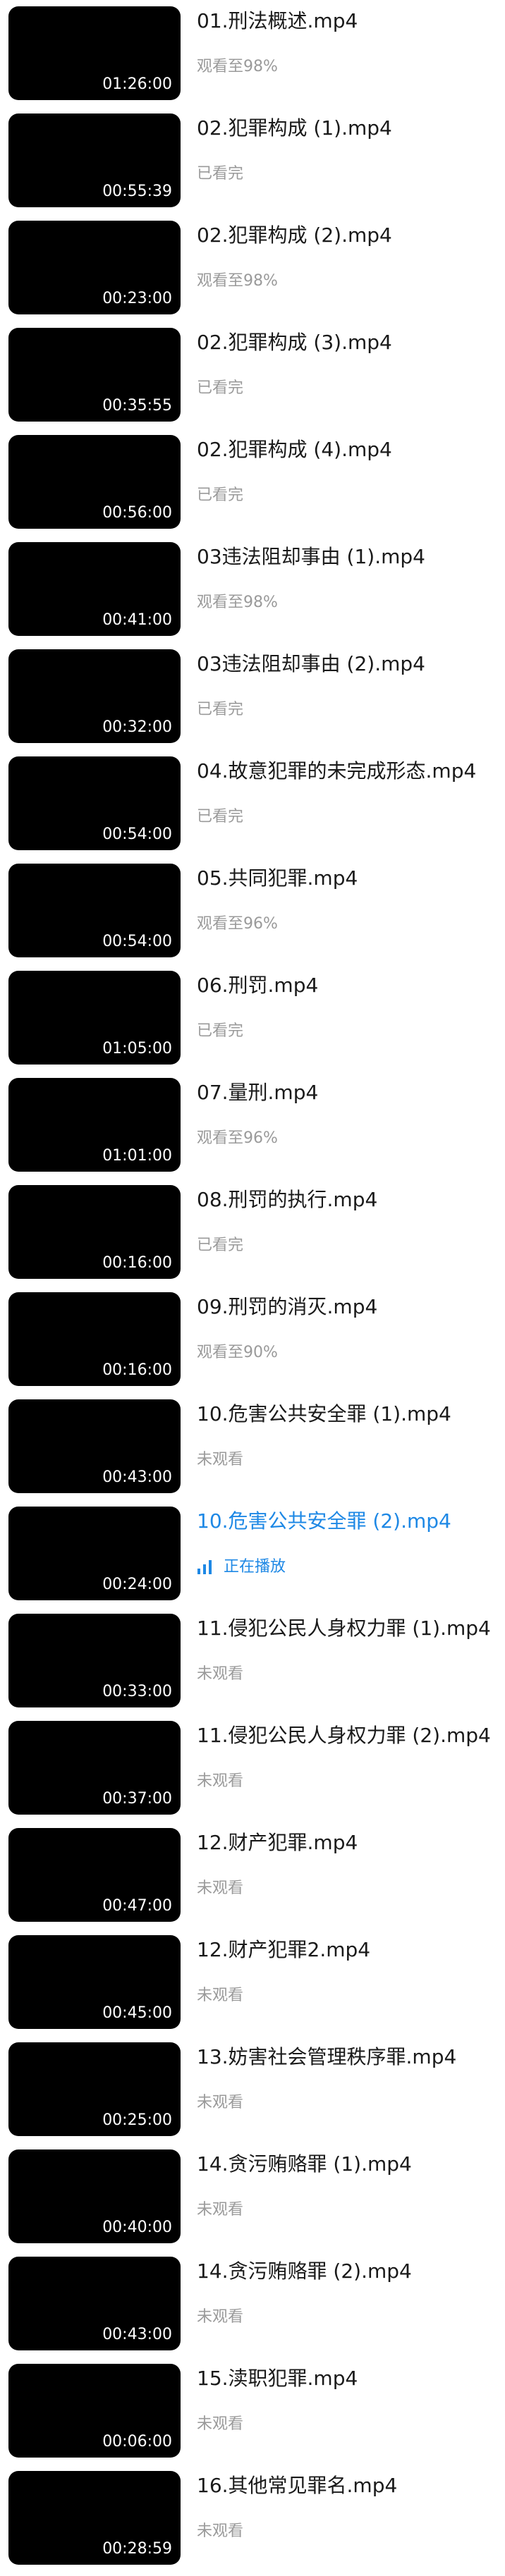 The image size is (505, 2576). I want to click on video-thumbnail: 00:06:00, so click(95, 2411).